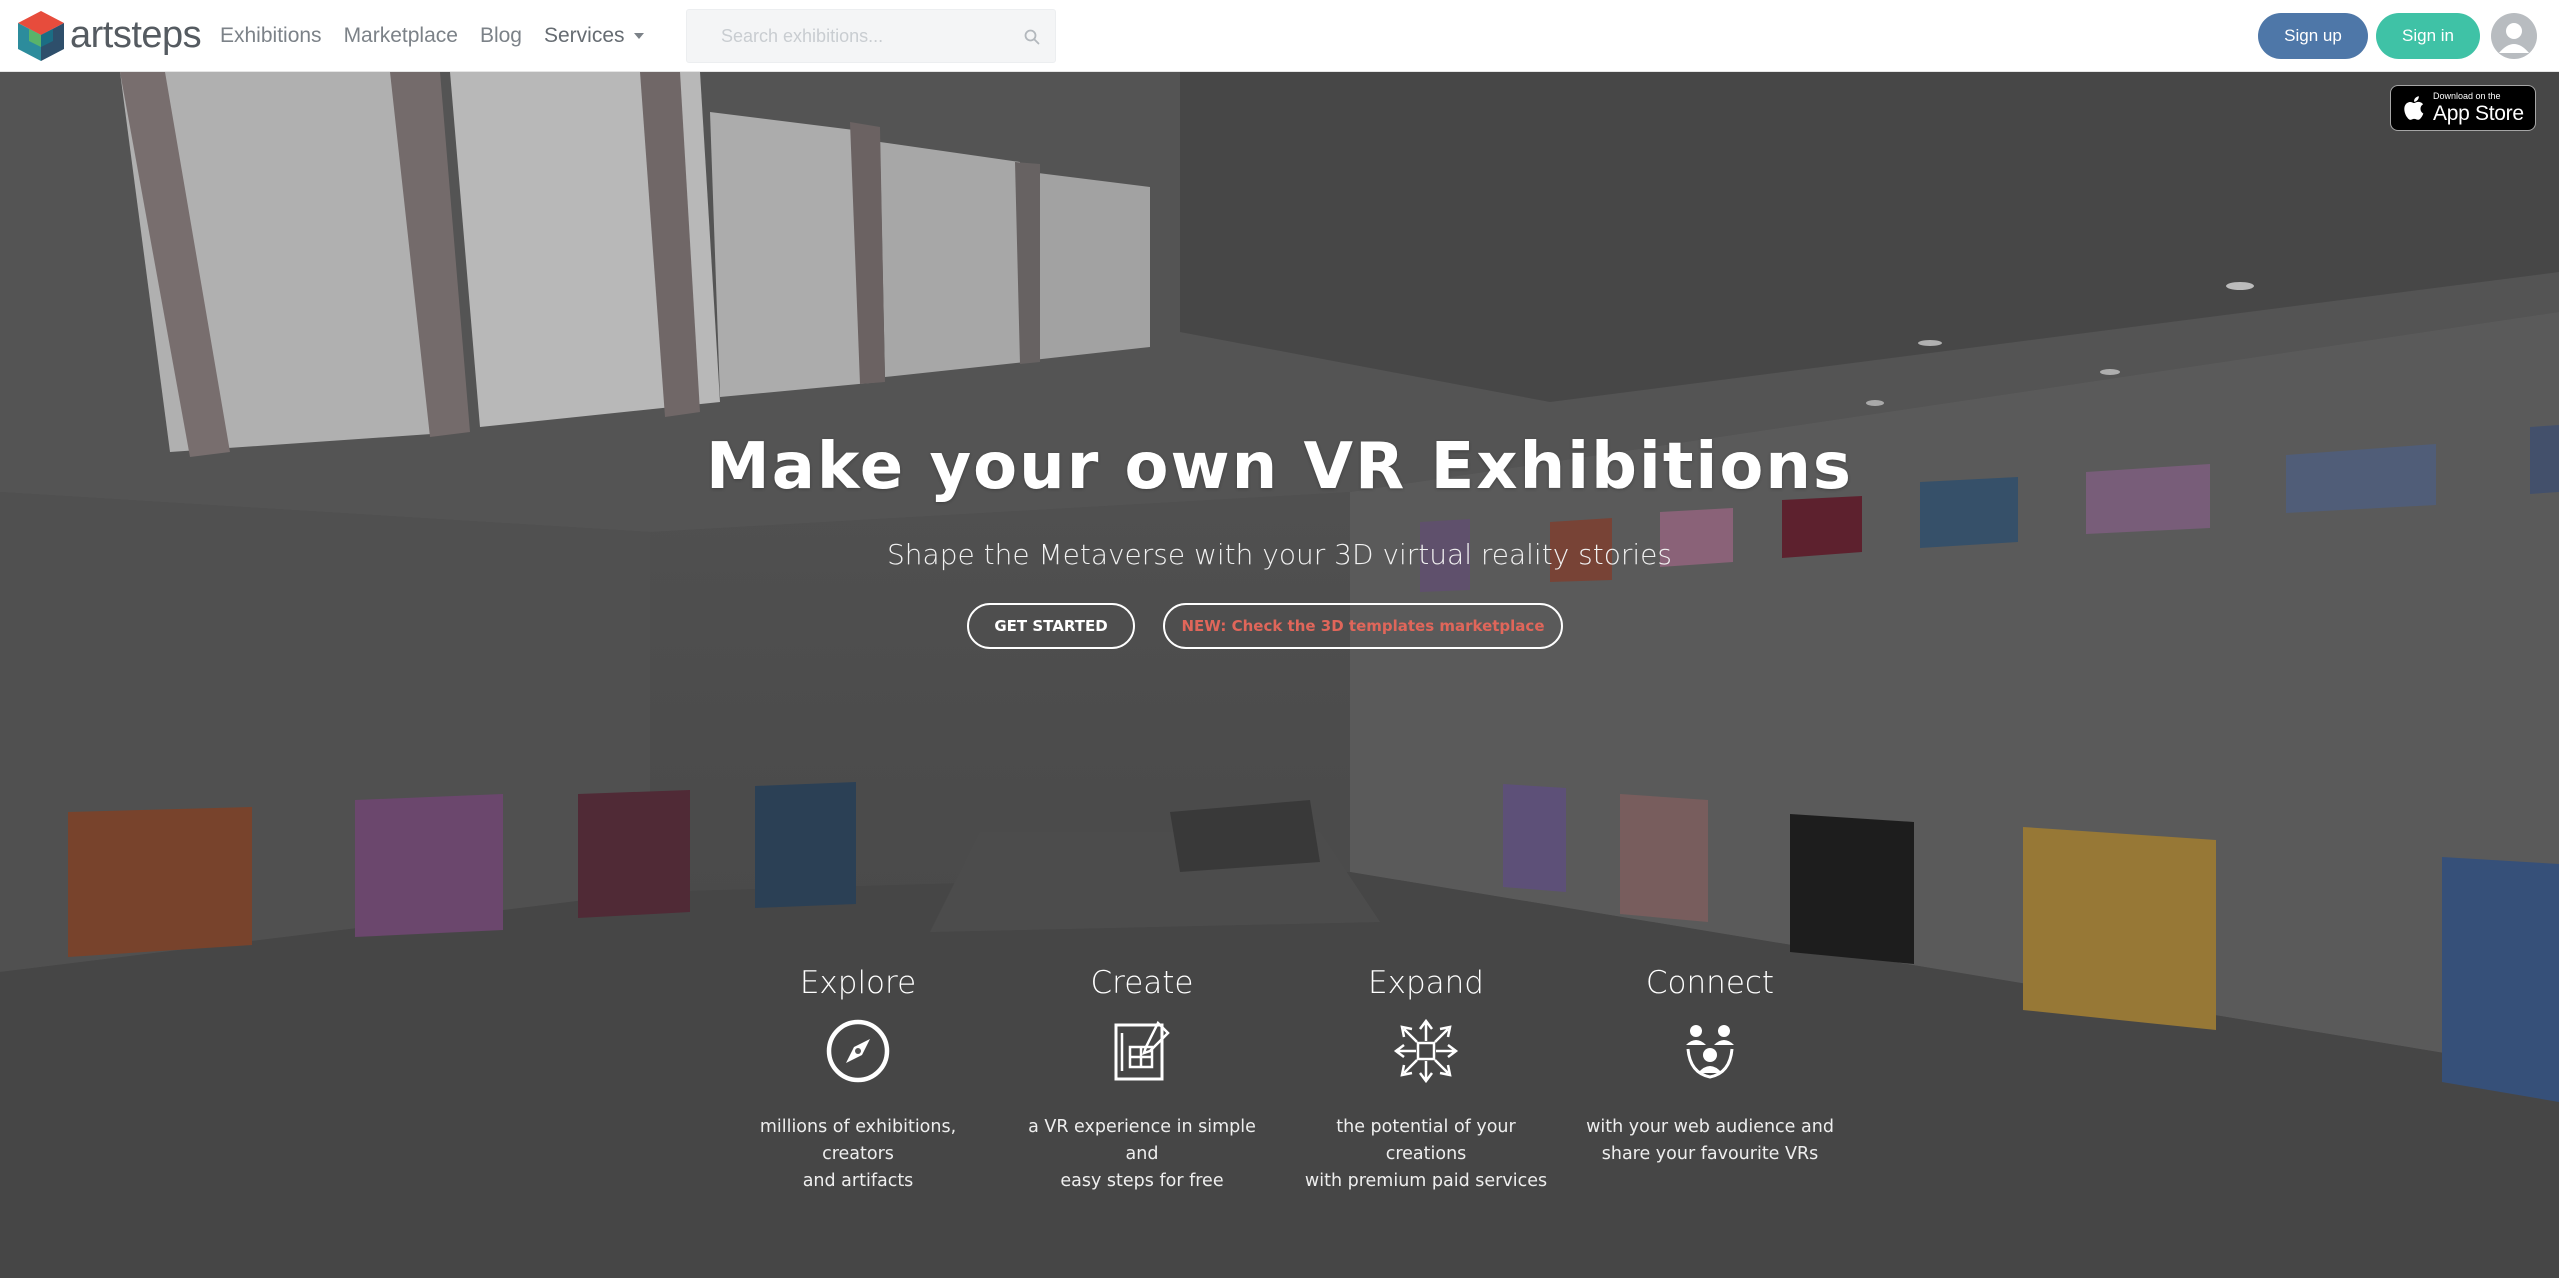 The width and height of the screenshot is (2559, 1278). What do you see at coordinates (1363, 626) in the screenshot?
I see `templates-marketplace-button: NEW: Check the 3D templates marketplace` at bounding box center [1363, 626].